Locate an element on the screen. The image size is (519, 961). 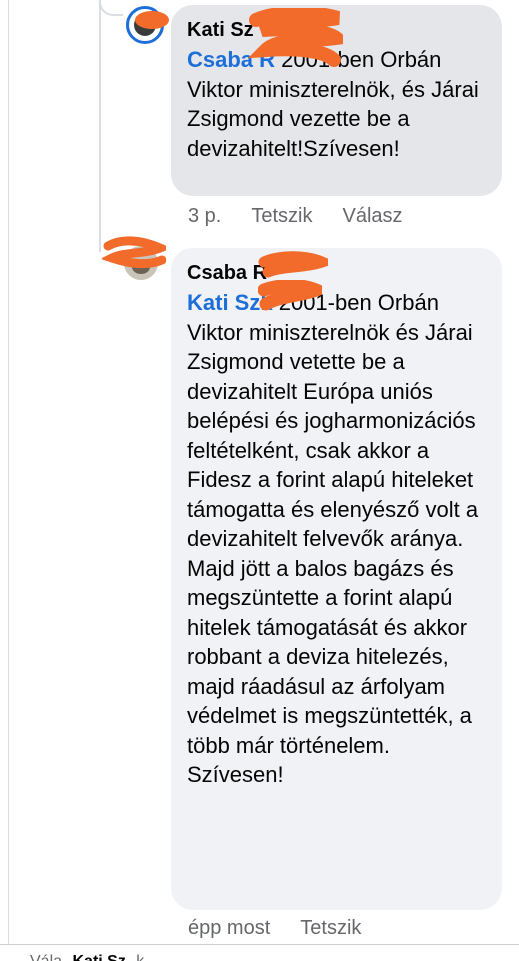
comment-author: Kati Sz is located at coordinates (336, 30).